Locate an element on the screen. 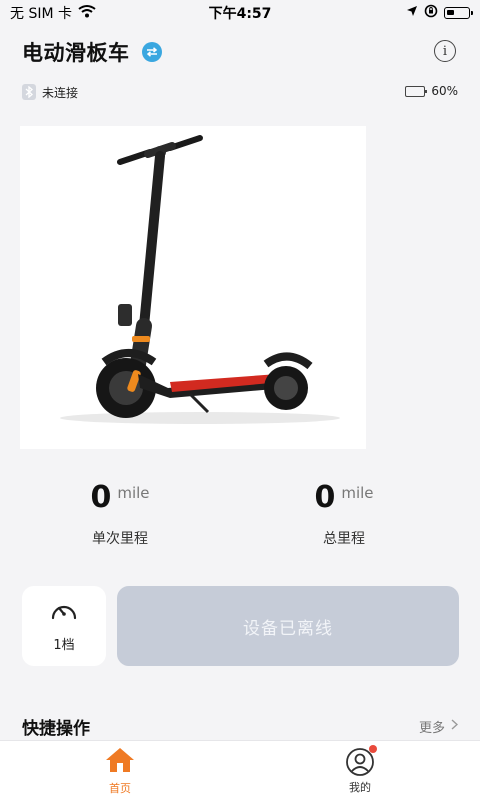 The width and height of the screenshot is (480, 800). gear-button: 1档 is located at coordinates (64, 626).